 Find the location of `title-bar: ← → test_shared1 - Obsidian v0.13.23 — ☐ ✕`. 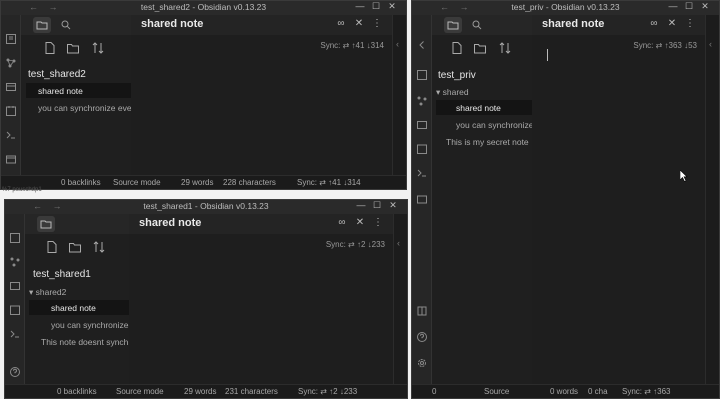

title-bar: ← → test_shared1 - Obsidian v0.13.23 — ☐ ✕ is located at coordinates (206, 207).